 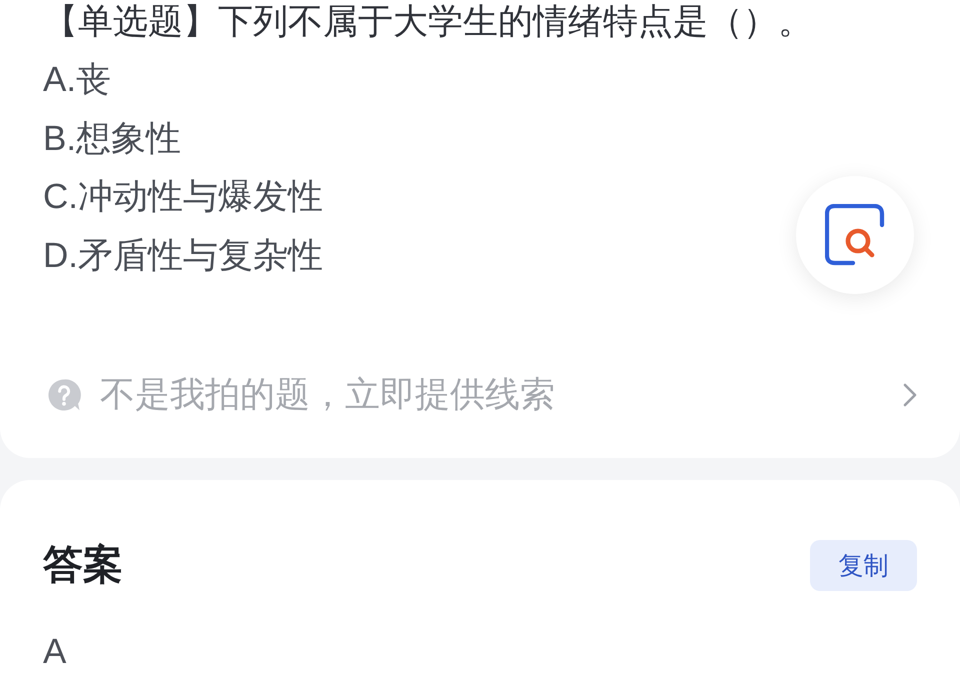 I want to click on question-text: 【单选题】下列不属于大学生的情绪特点是（）。, so click(x=428, y=22).